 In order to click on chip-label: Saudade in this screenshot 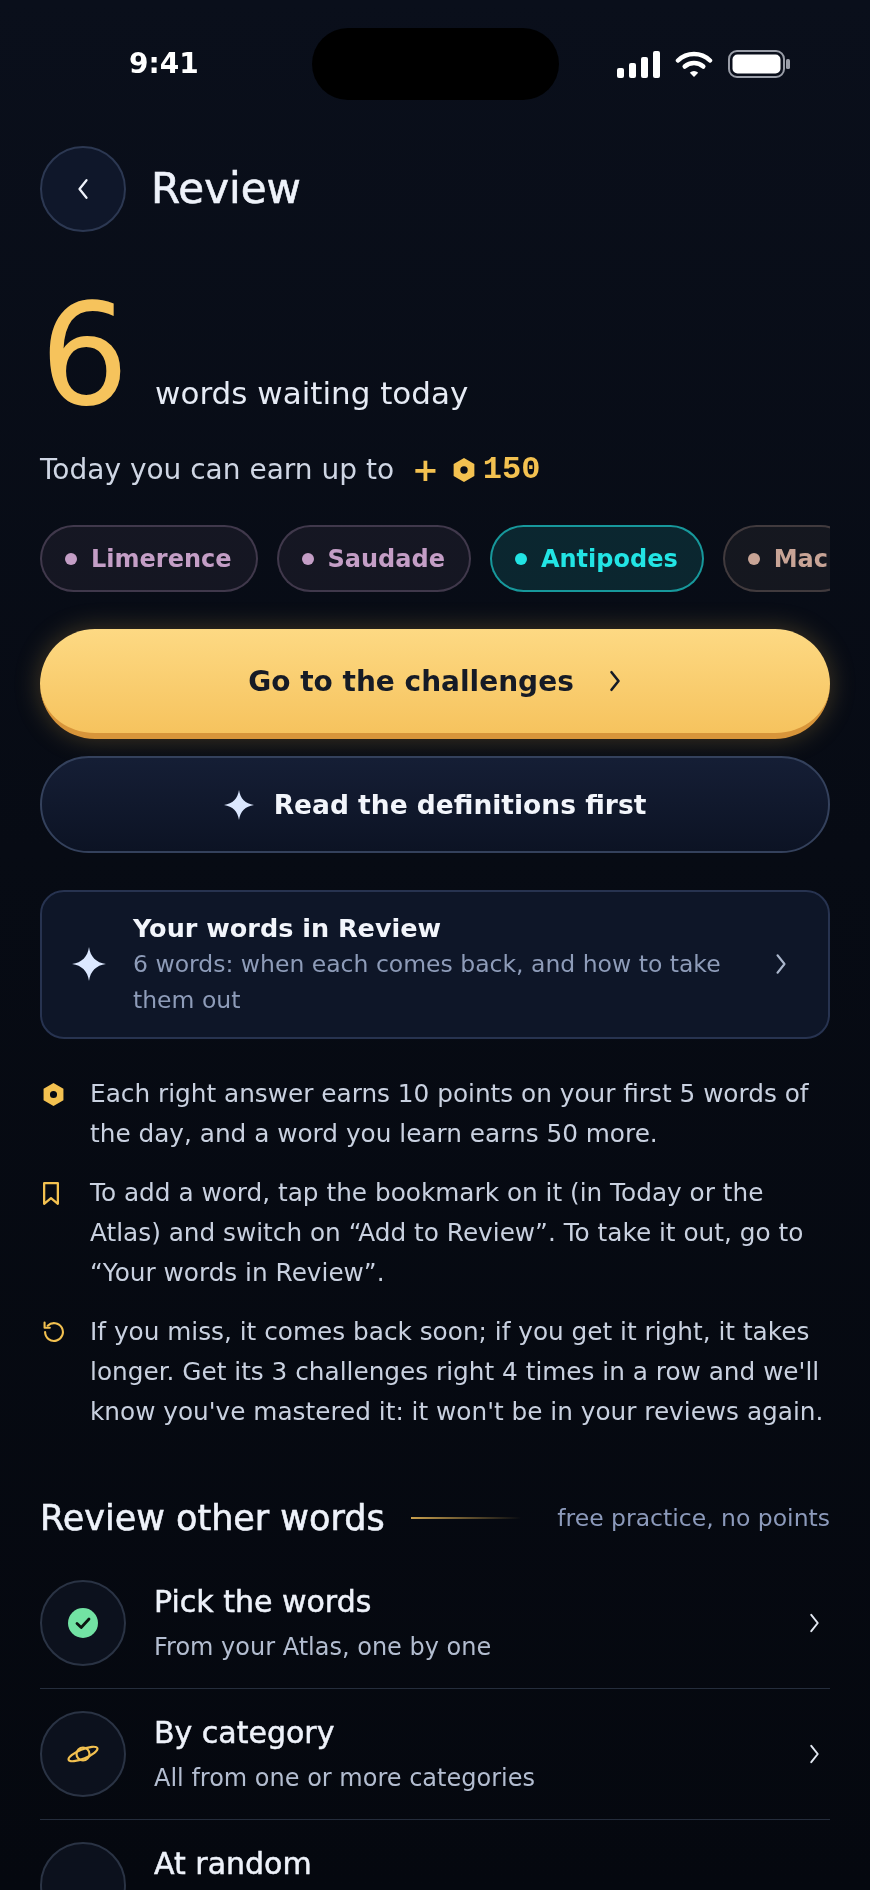, I will do `click(386, 558)`.